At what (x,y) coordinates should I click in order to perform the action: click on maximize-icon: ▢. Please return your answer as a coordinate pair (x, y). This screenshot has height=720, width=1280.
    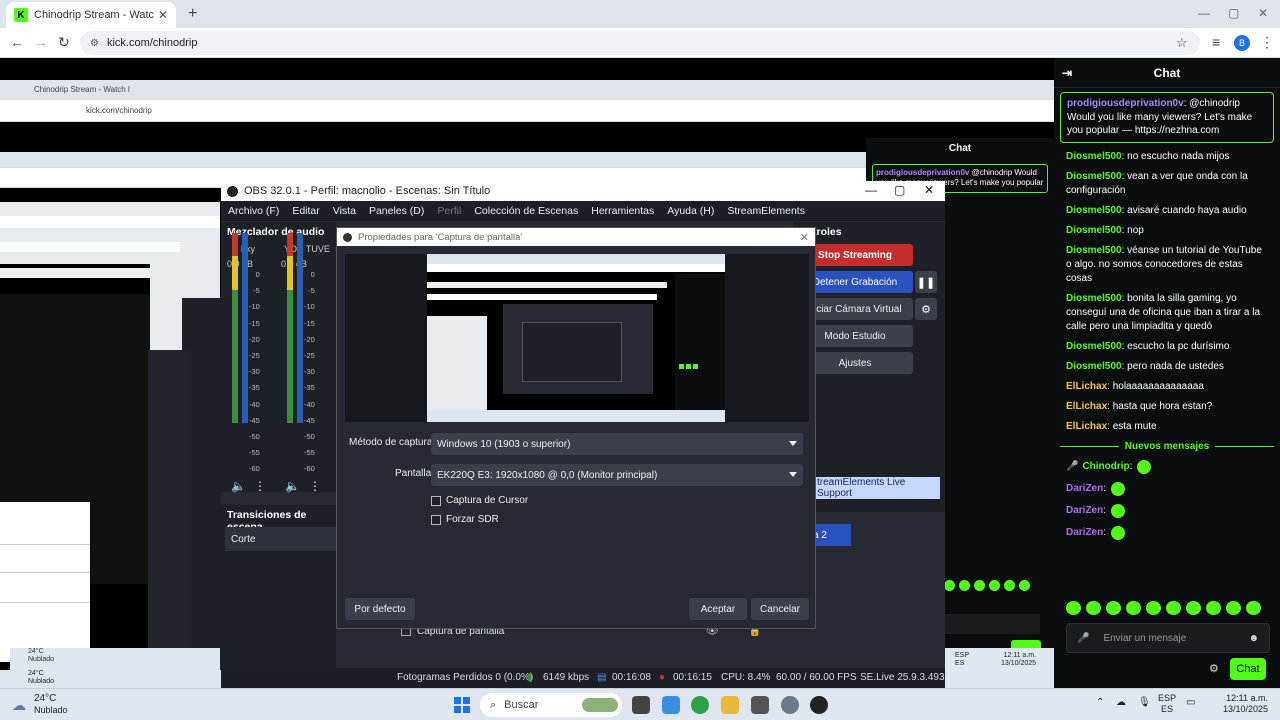
    Looking at the image, I should click on (1233, 13).